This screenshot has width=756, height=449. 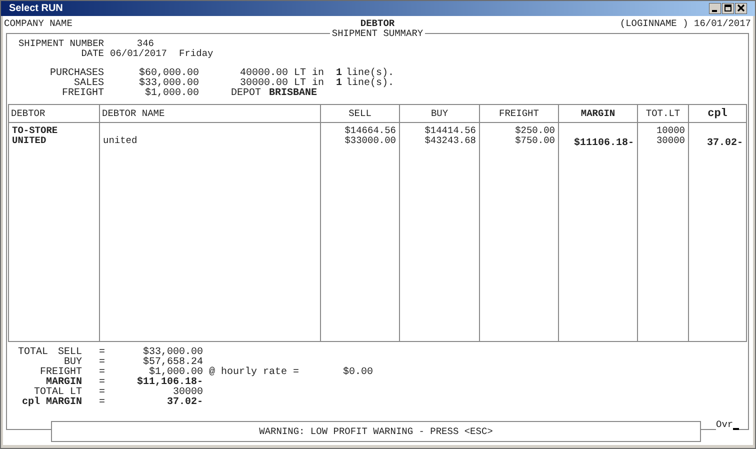 What do you see at coordinates (89, 84) in the screenshot?
I see `field-label: SALES` at bounding box center [89, 84].